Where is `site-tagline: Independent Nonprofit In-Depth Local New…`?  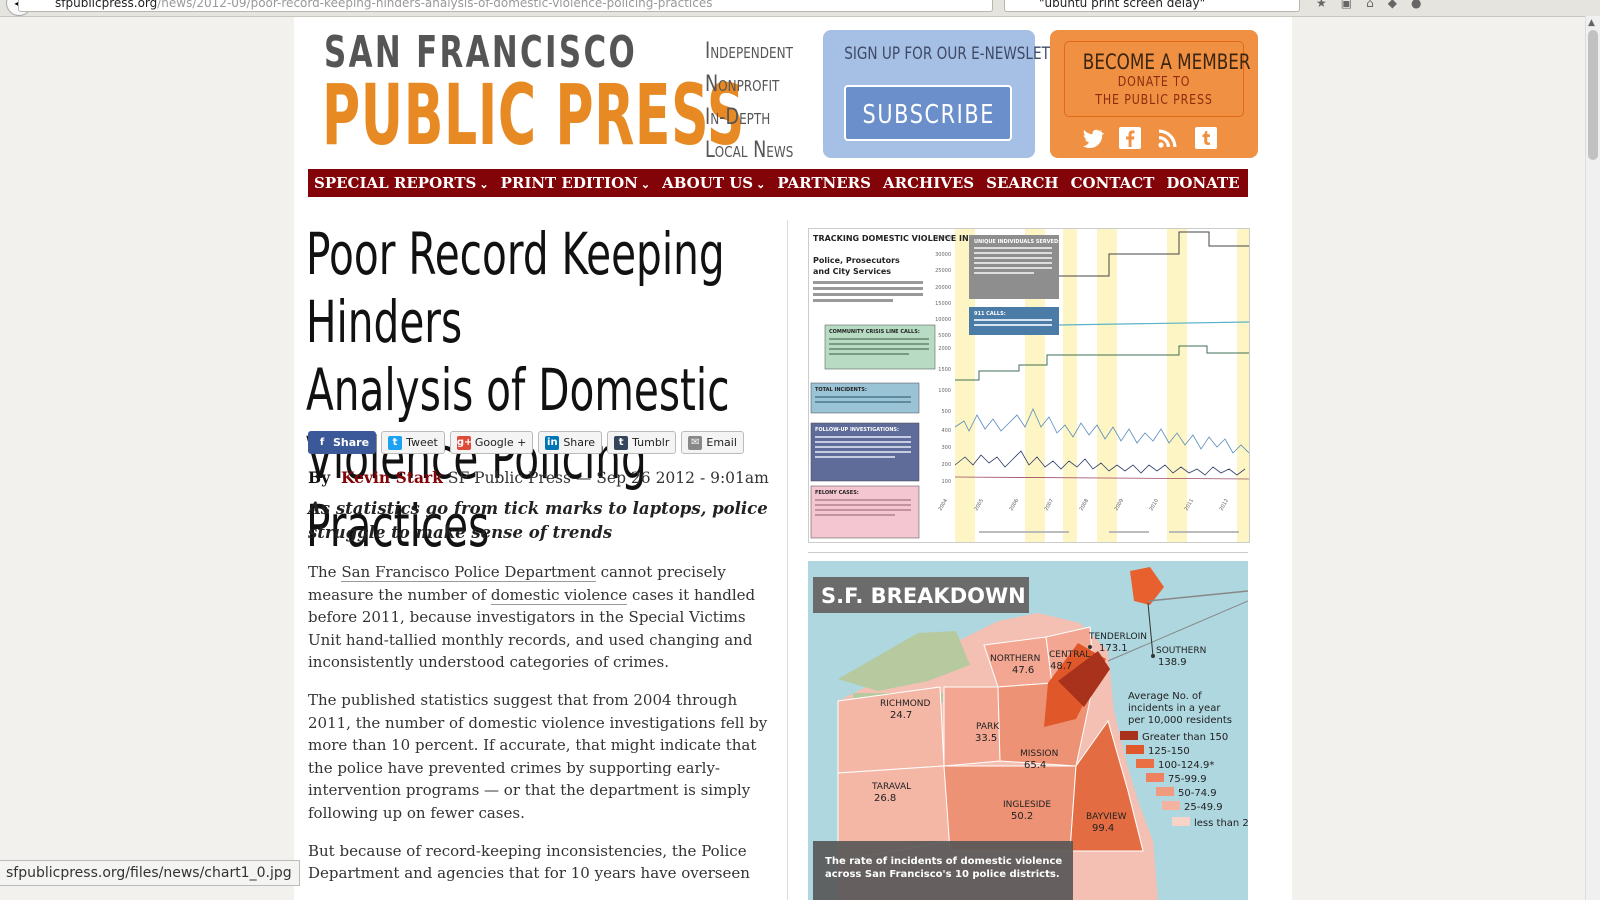
site-tagline: Independent Nonprofit In-Depth Local New… is located at coordinates (749, 101).